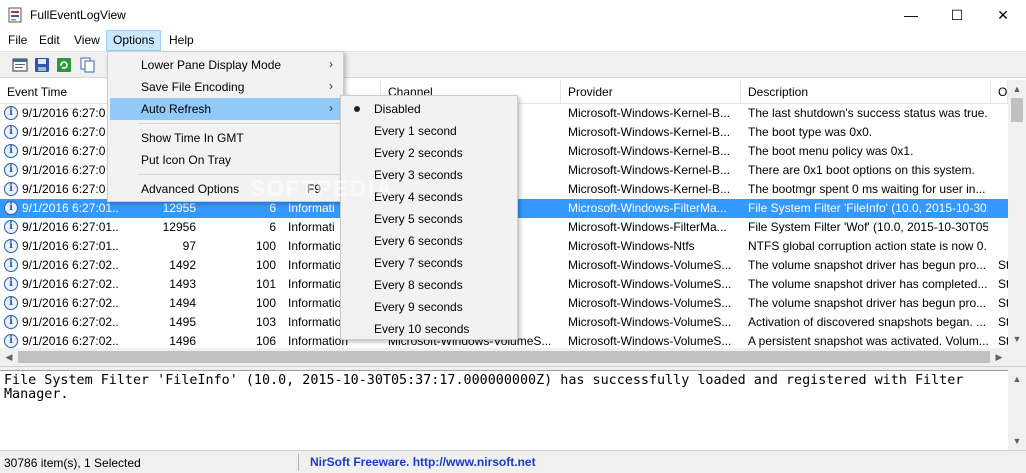  What do you see at coordinates (1003, 15) in the screenshot?
I see `close-button: ✕` at bounding box center [1003, 15].